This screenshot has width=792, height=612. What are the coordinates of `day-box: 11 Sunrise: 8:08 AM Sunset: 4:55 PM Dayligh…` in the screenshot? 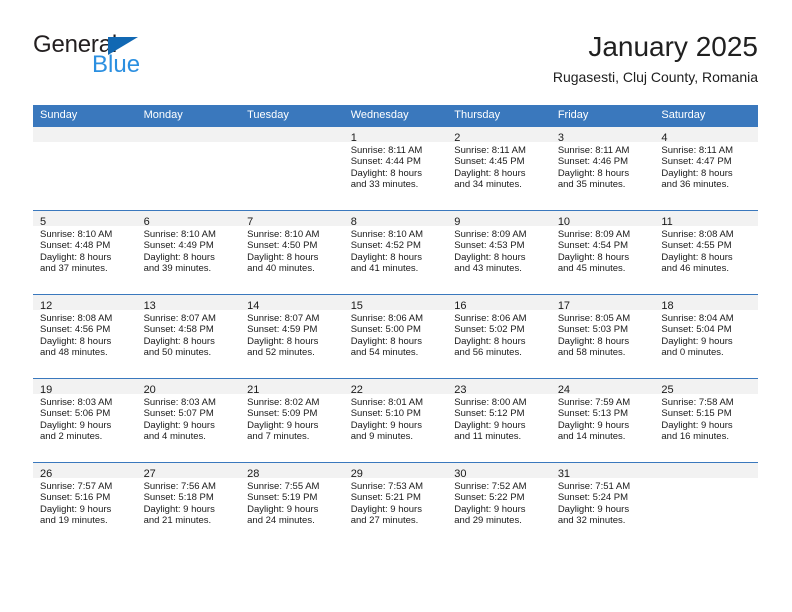 It's located at (706, 252).